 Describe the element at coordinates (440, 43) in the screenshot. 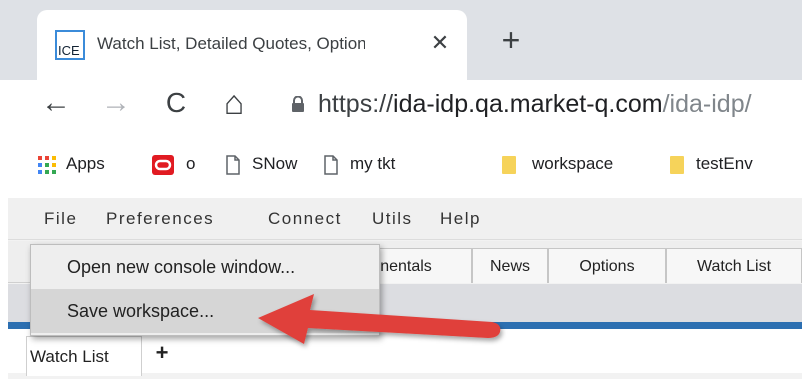

I see `tab-close-icon: ✕` at that location.